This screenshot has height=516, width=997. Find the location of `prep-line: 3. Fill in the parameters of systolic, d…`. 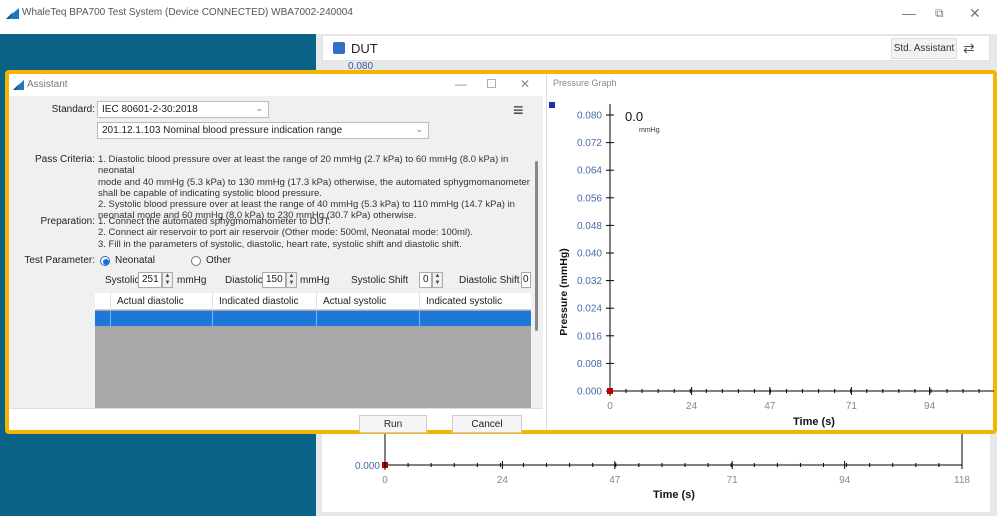

prep-line: 3. Fill in the parameters of systolic, d… is located at coordinates (280, 244).